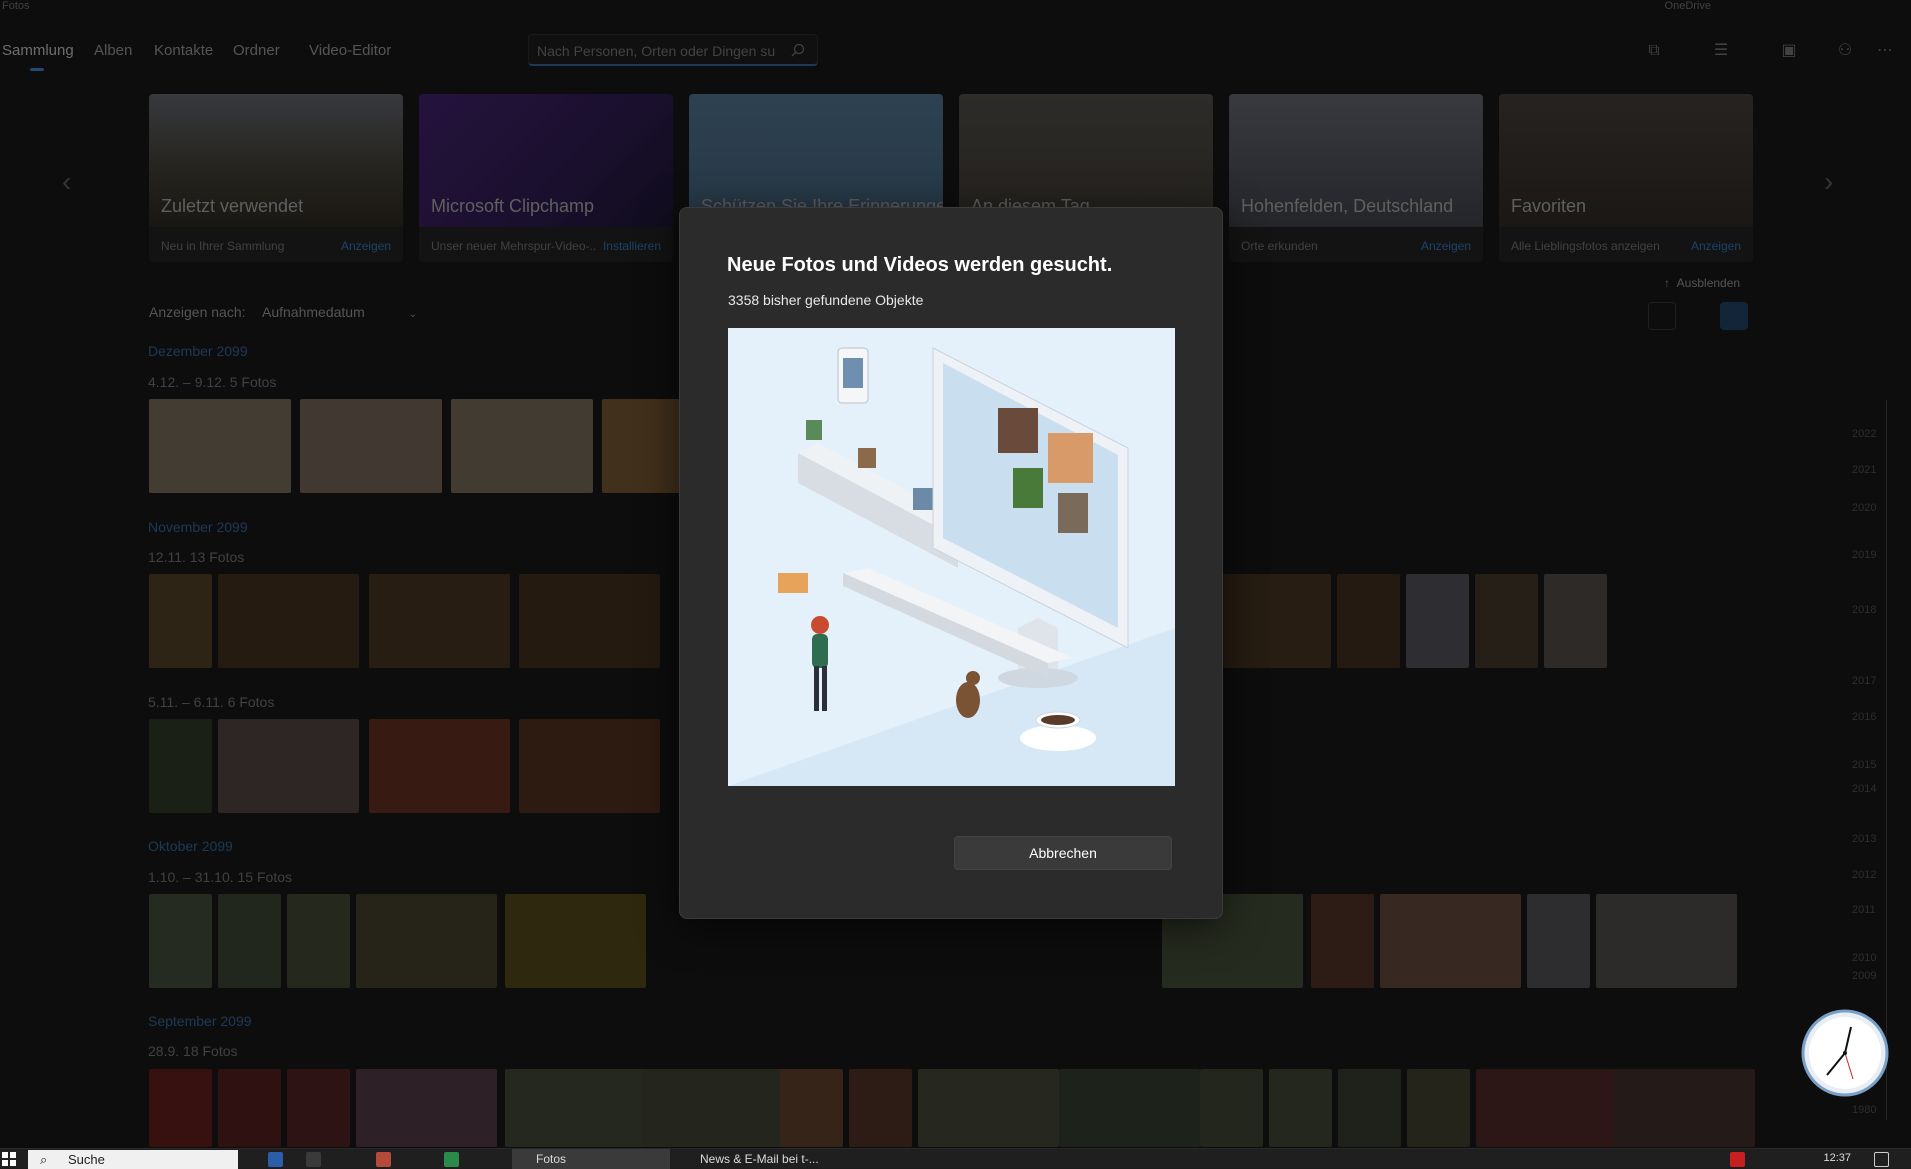  Describe the element at coordinates (44, 1159) in the screenshot. I see `search-icon: ⌕` at that location.